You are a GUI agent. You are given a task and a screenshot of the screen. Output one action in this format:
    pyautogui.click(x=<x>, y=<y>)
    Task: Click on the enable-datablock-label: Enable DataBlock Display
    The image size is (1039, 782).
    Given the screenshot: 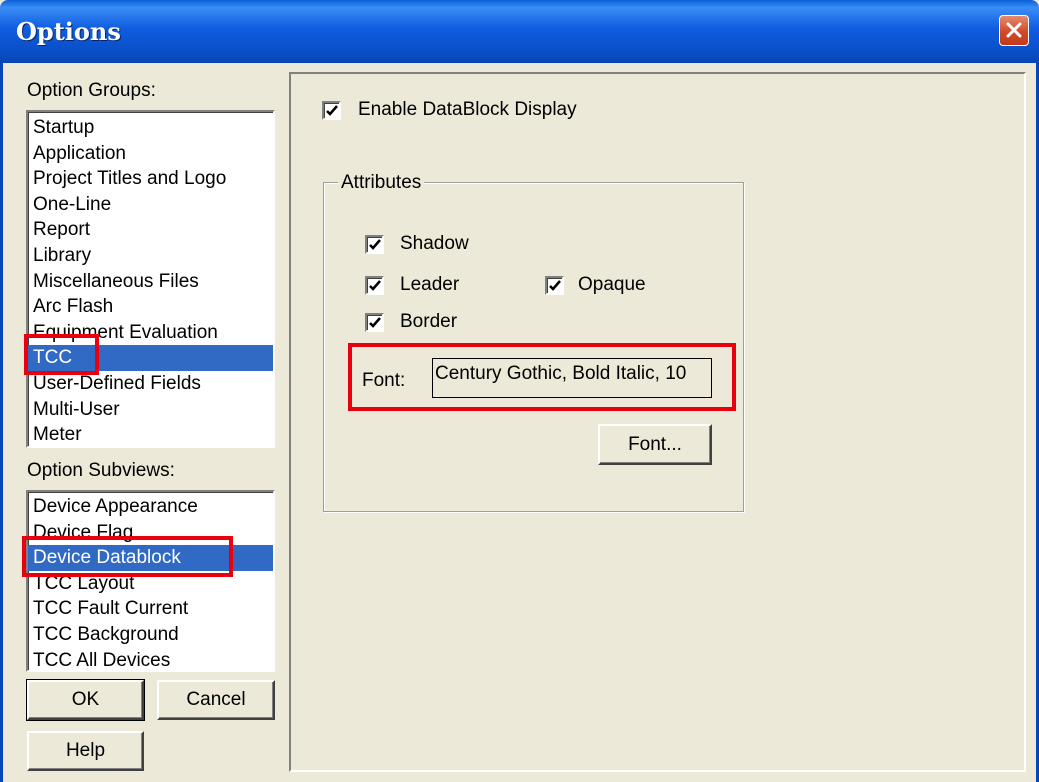 What is the action you would take?
    pyautogui.click(x=467, y=109)
    